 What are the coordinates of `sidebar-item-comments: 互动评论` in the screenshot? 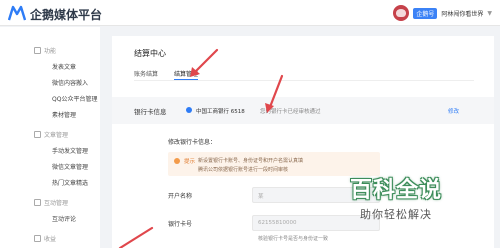 It's located at (64, 218).